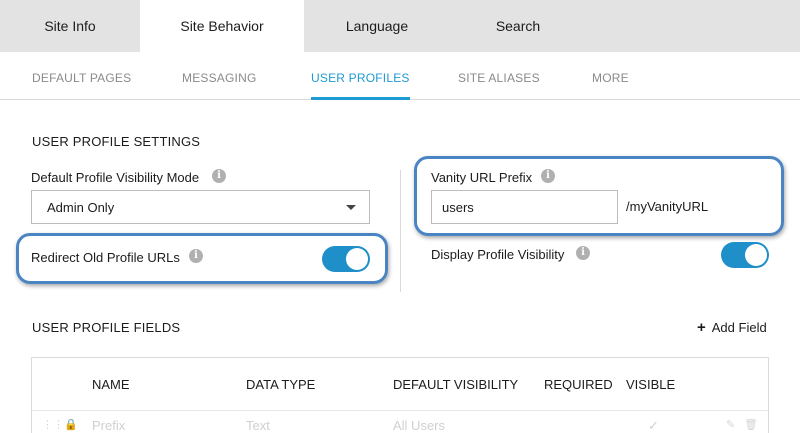  Describe the element at coordinates (419, 425) in the screenshot. I see `table-cell-default-visibility: All Users` at that location.